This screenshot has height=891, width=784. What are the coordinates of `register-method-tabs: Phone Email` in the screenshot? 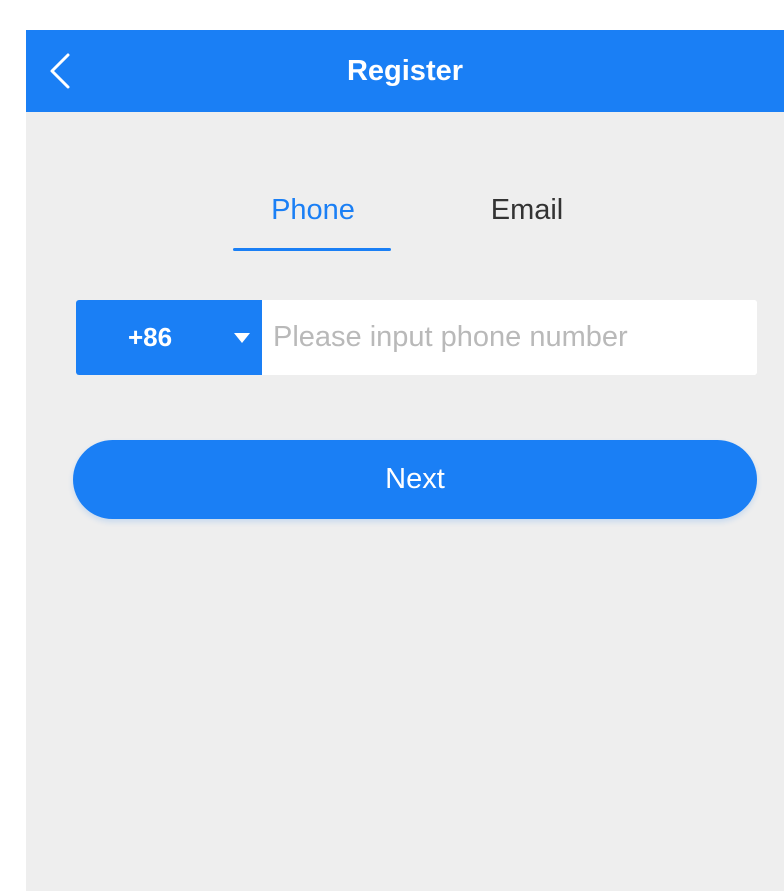 It's located at (405, 220).